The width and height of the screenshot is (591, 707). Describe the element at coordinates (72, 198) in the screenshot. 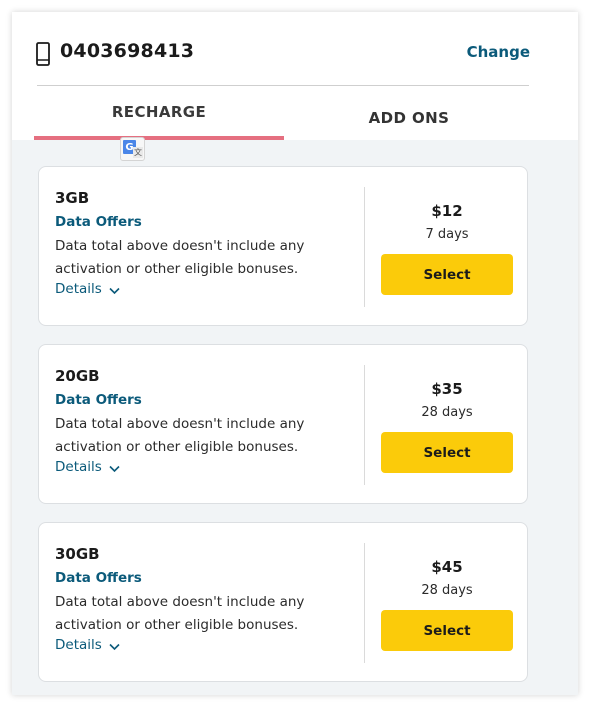

I see `offer-data-amount: 3GB` at that location.